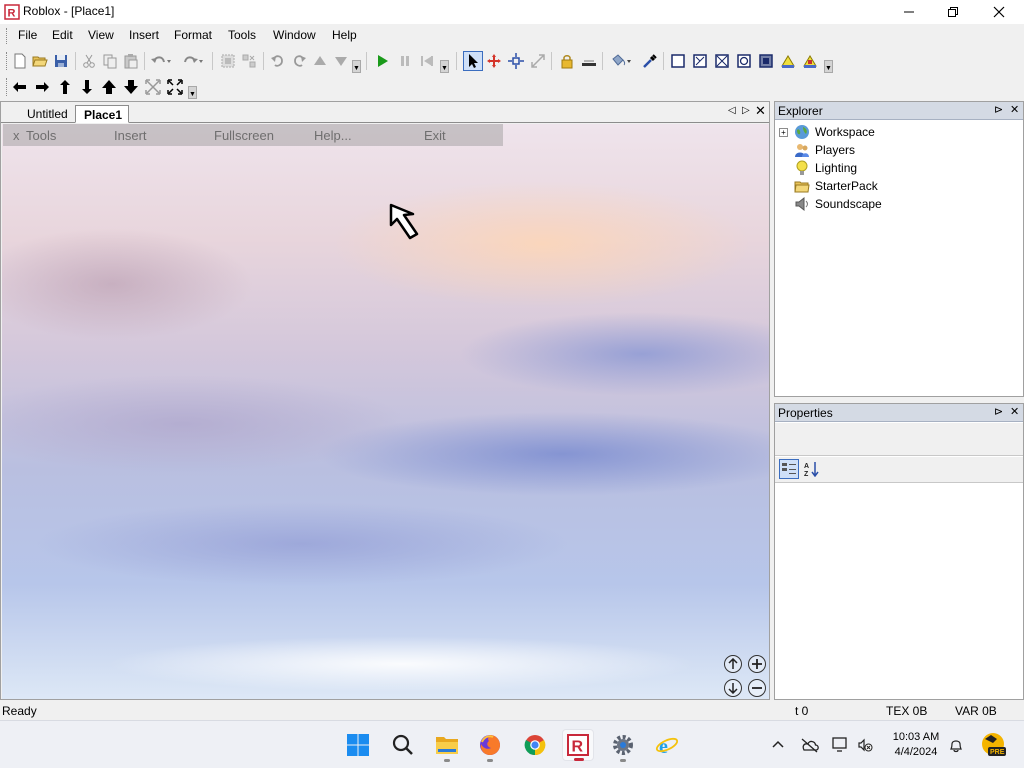 This screenshot has width=1024, height=768. Describe the element at coordinates (20, 61) in the screenshot. I see `new-file-button` at that location.